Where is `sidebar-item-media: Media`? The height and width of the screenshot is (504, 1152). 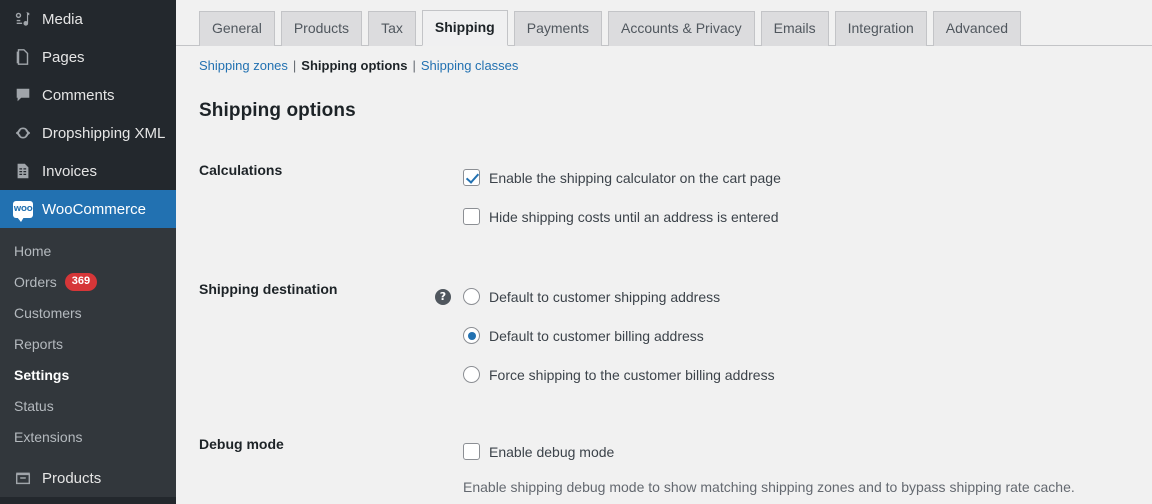 sidebar-item-media: Media is located at coordinates (88, 19).